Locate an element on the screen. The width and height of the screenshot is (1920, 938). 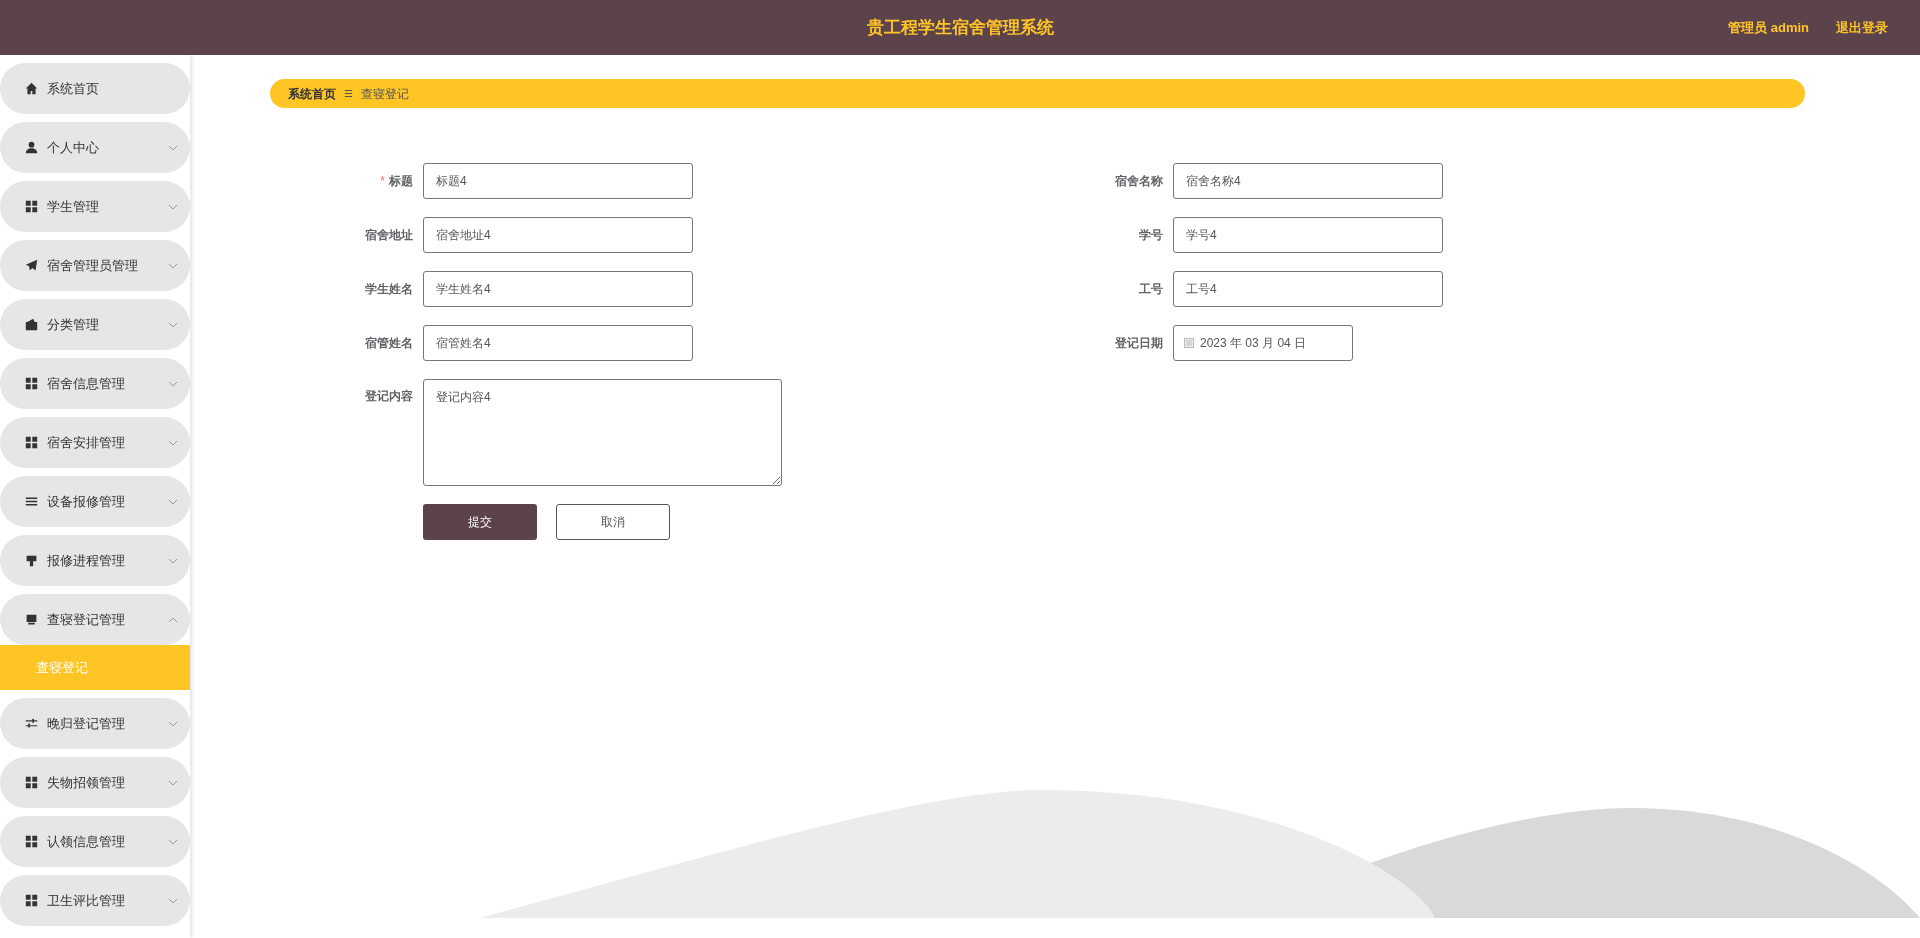
list-icon is located at coordinates (31, 501).